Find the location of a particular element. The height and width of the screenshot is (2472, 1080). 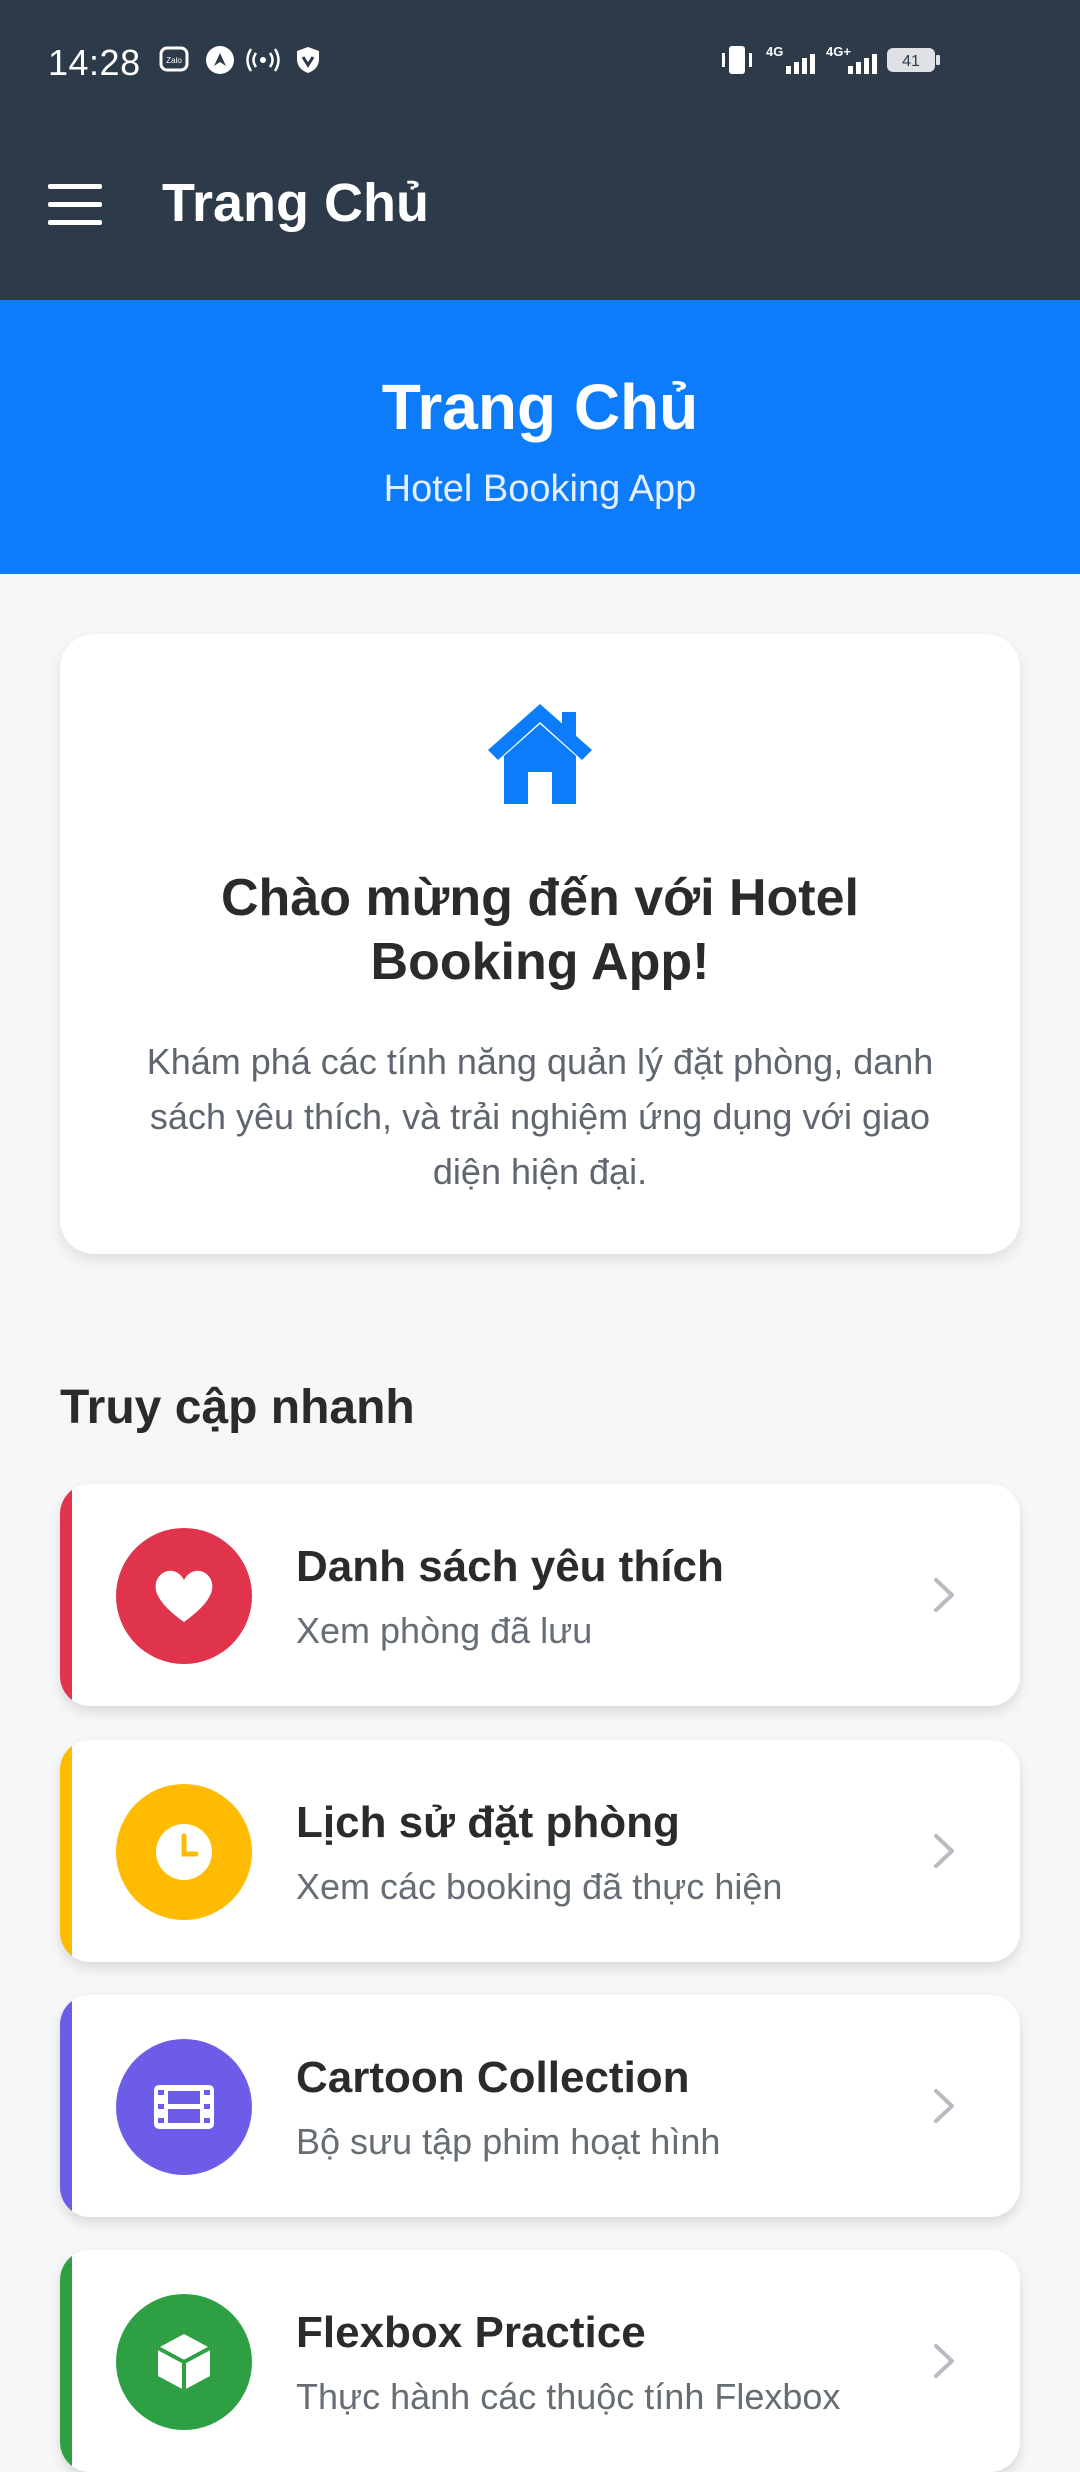

network-label-2: 4G+ is located at coordinates (838, 51).